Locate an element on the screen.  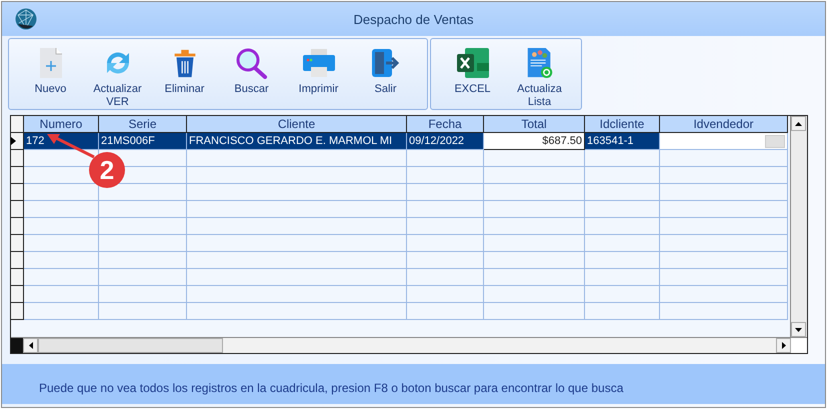
column-header: Idcliente is located at coordinates (622, 124).